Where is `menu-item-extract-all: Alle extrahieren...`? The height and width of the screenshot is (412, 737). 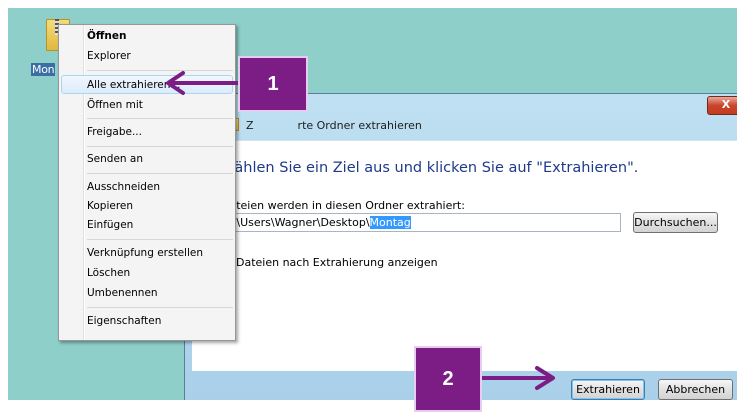
menu-item-extract-all: Alle extrahieren... is located at coordinates (133, 85).